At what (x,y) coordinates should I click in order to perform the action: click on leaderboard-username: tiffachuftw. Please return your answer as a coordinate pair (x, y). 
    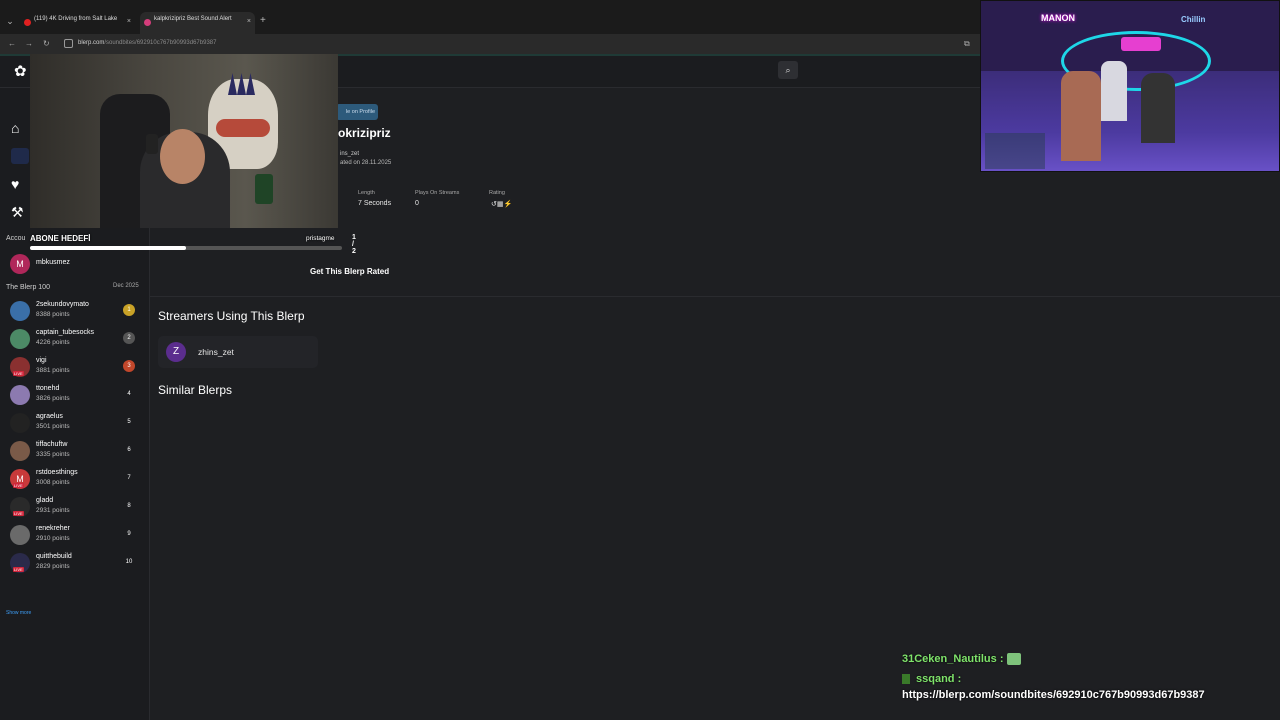
    Looking at the image, I should click on (52, 444).